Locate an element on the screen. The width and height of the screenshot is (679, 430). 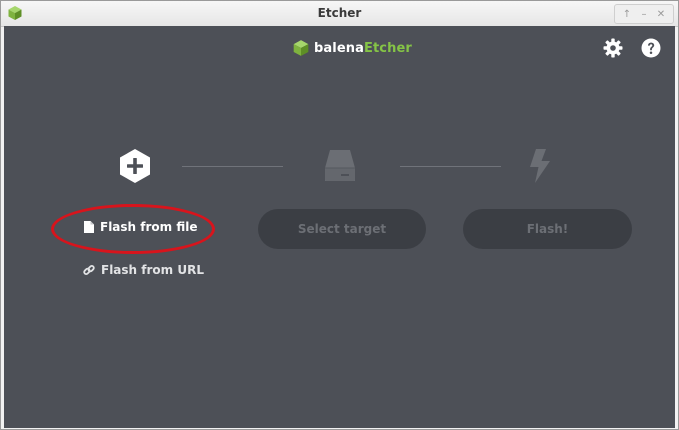
minimize-button: – is located at coordinates (644, 14).